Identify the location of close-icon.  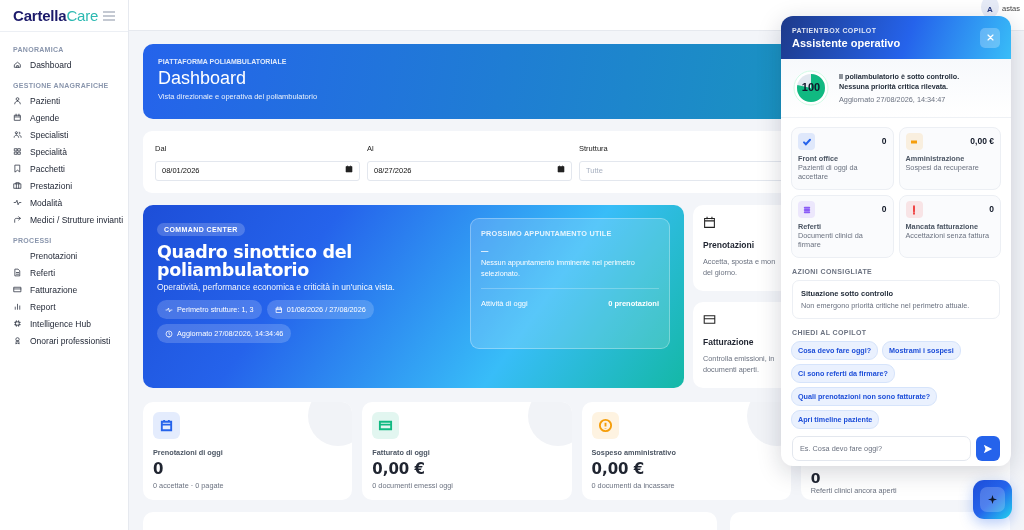
(990, 37).